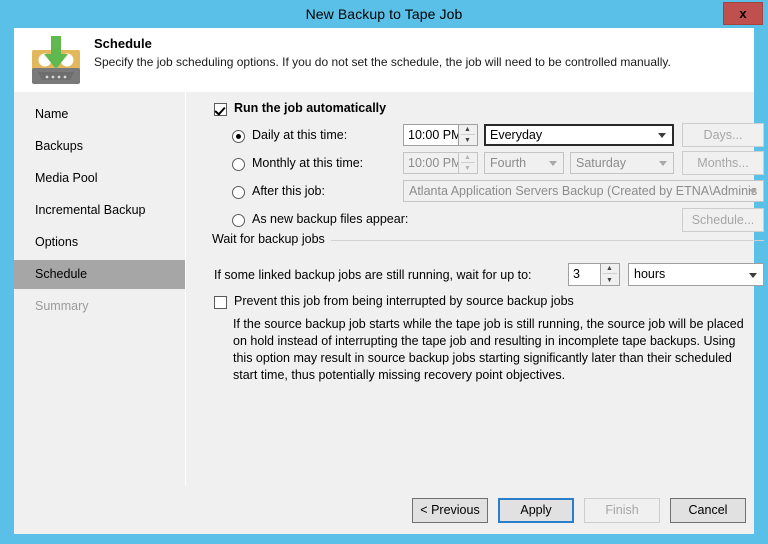 The height and width of the screenshot is (544, 768). I want to click on monthly-time-spinner: ▲ ▼, so click(468, 163).